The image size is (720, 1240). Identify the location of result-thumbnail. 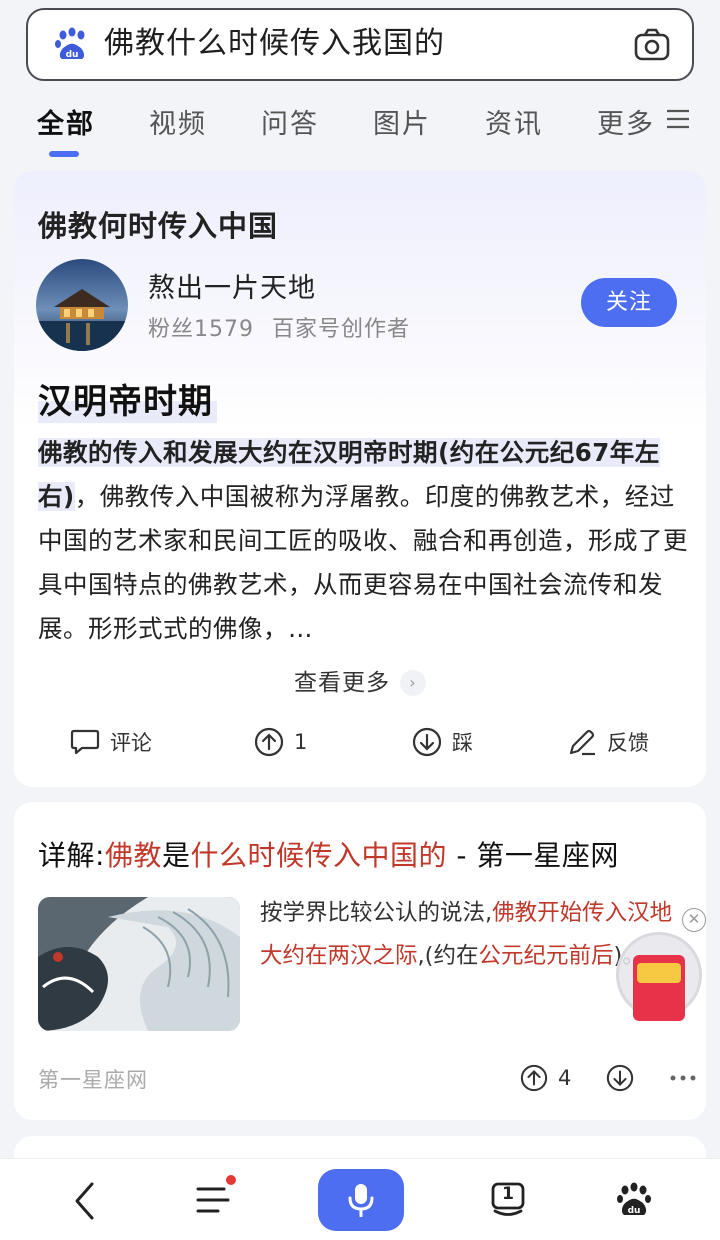
(139, 964).